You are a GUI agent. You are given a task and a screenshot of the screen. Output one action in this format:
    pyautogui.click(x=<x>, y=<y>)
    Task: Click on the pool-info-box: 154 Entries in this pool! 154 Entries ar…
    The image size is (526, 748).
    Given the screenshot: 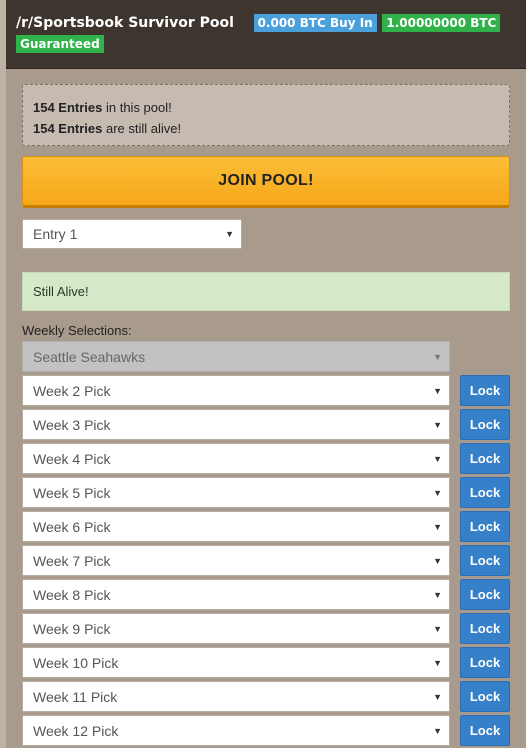 What is the action you would take?
    pyautogui.click(x=266, y=115)
    